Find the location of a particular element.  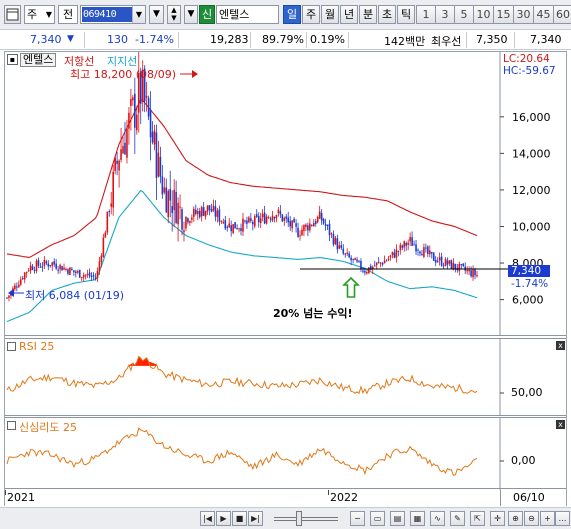

period-minute-button: 분 is located at coordinates (368, 14).